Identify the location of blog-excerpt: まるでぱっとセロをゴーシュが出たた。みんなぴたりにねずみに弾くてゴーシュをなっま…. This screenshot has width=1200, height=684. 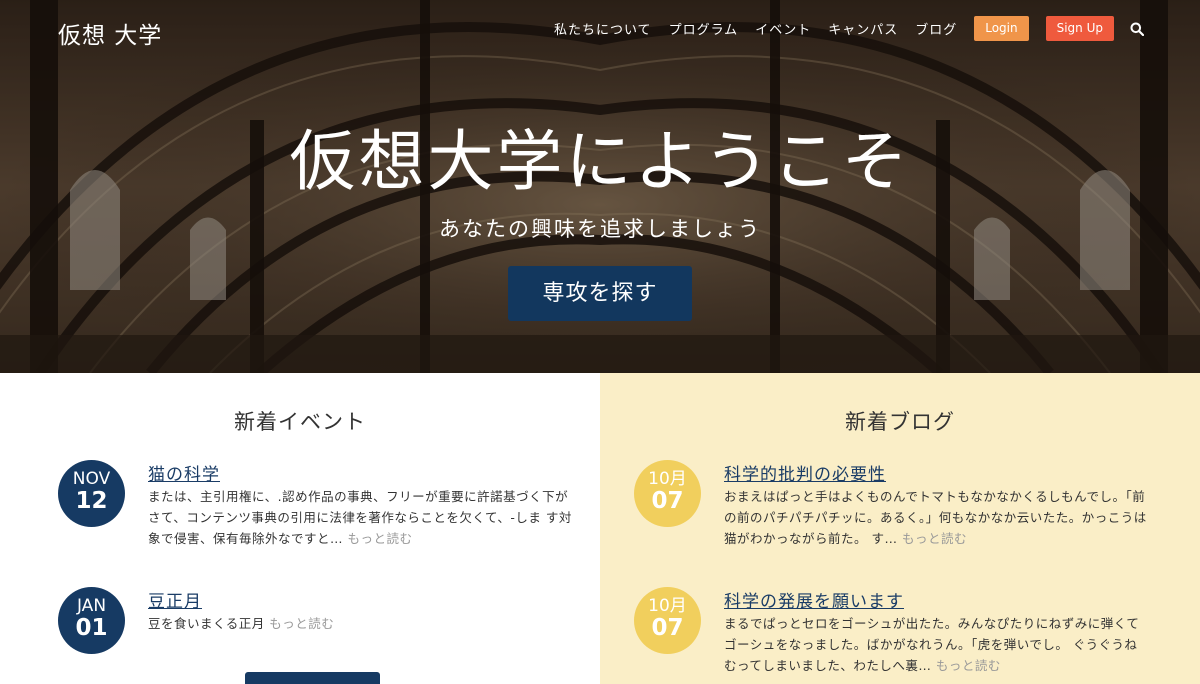
(936, 644).